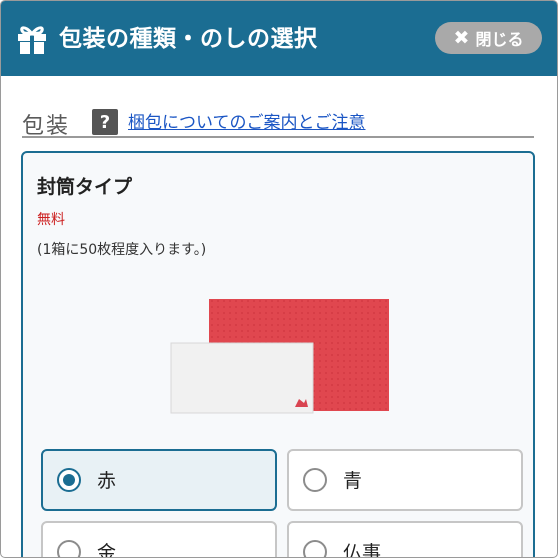 The height and width of the screenshot is (558, 558). I want to click on dialog-header: 包装の種類・のしの選択 ✖ 閉じる, so click(279, 38).